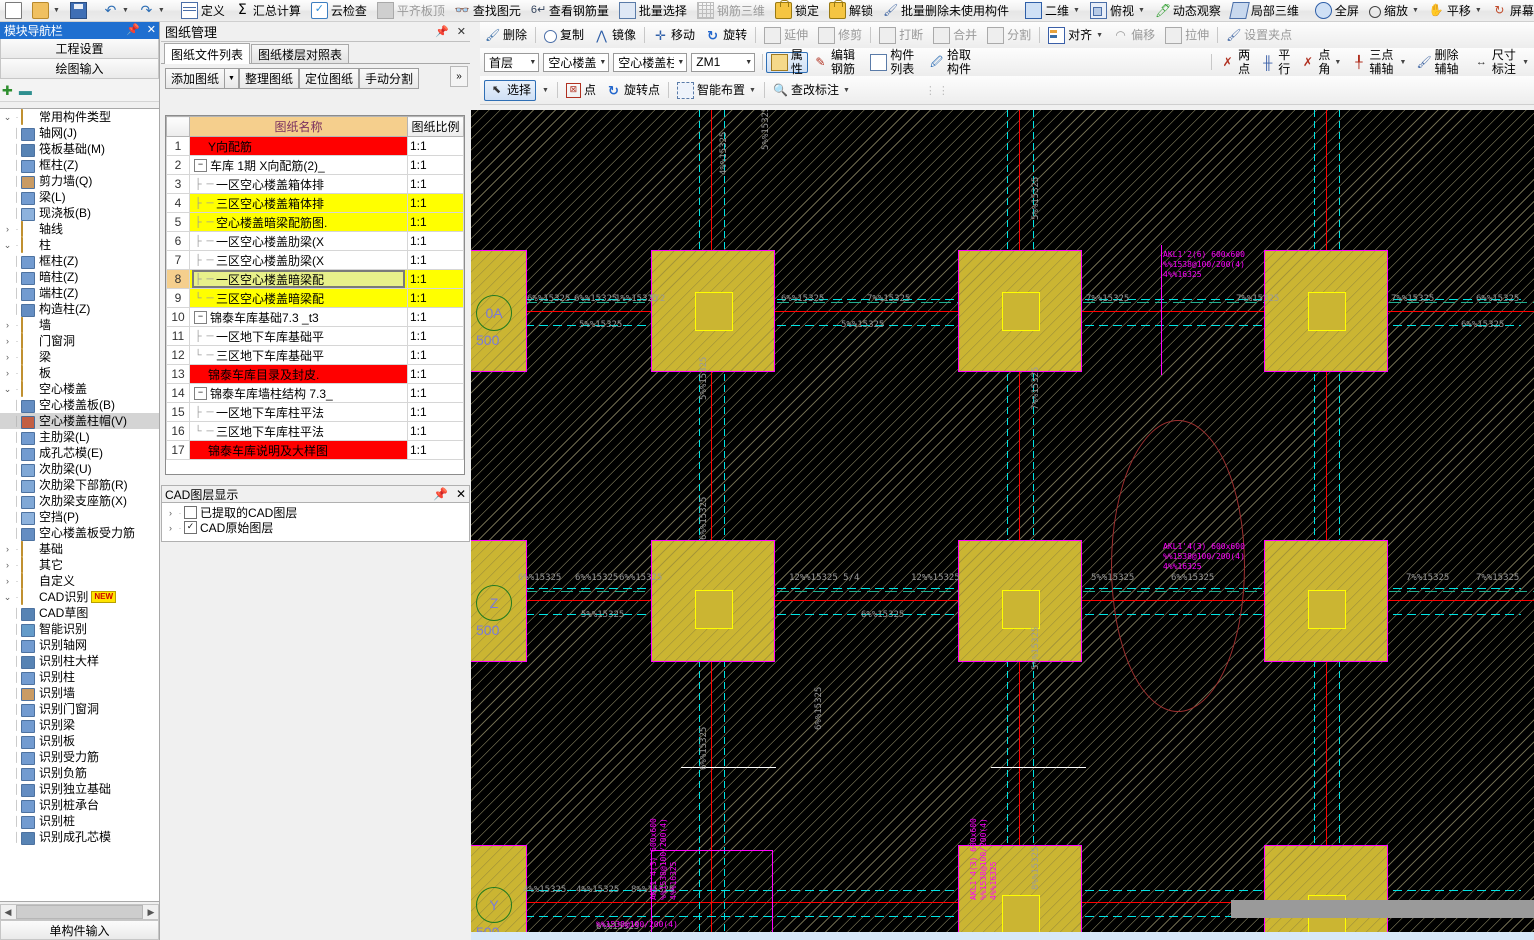 This screenshot has width=1534, height=940. I want to click on define-button: 定义, so click(203, 11).